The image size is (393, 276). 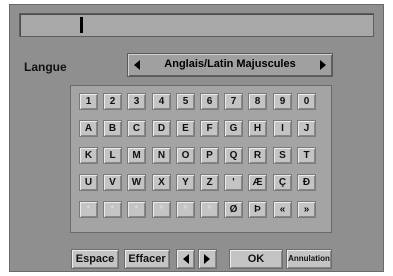 What do you see at coordinates (136, 155) in the screenshot?
I see `key: M` at bounding box center [136, 155].